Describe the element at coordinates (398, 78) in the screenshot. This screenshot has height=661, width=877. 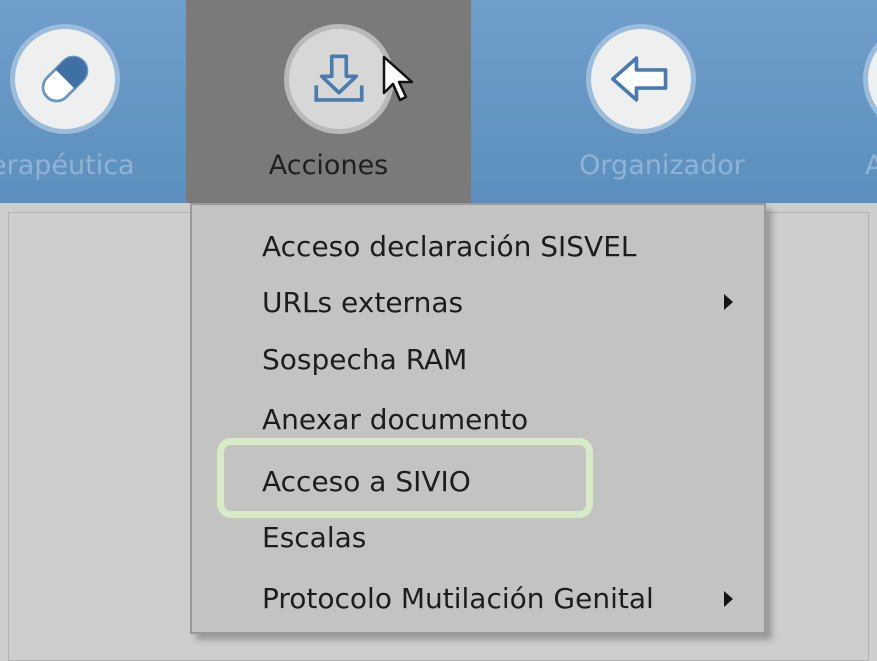
I see `mouse-cursor-icon` at that location.